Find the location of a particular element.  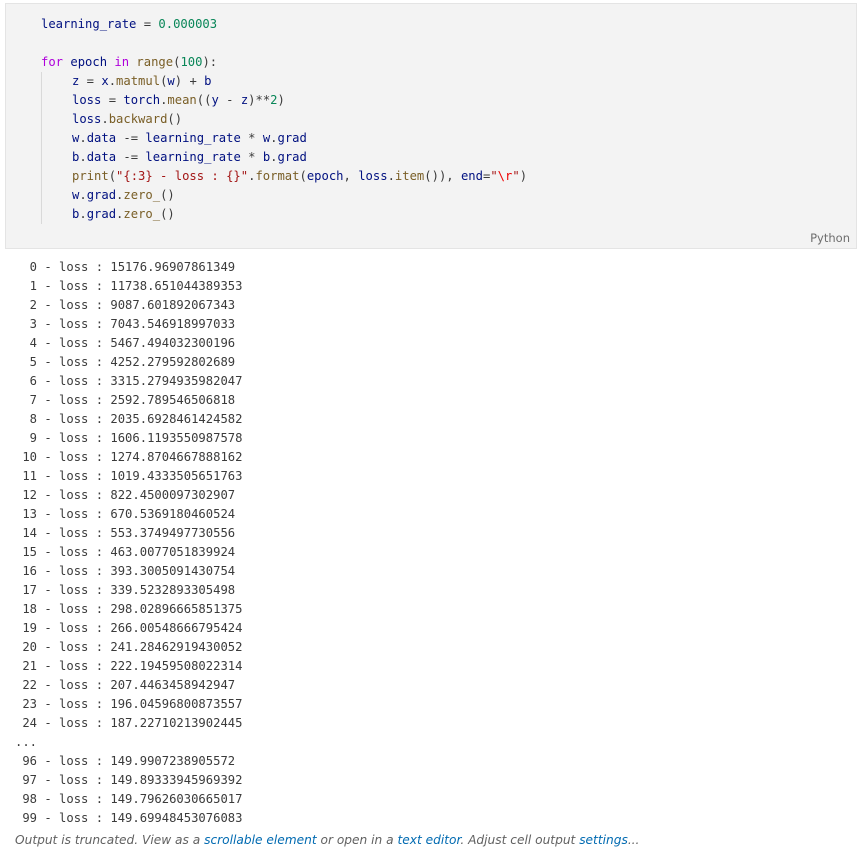

code-token: zero_ is located at coordinates (142, 214).